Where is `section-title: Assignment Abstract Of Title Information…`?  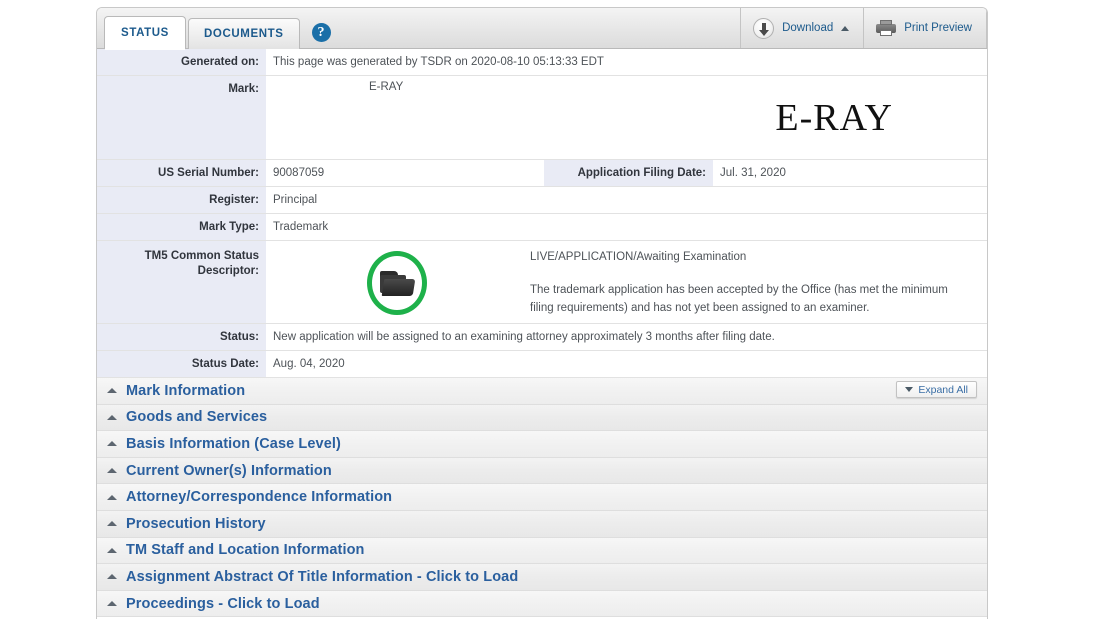 section-title: Assignment Abstract Of Title Information… is located at coordinates (322, 576).